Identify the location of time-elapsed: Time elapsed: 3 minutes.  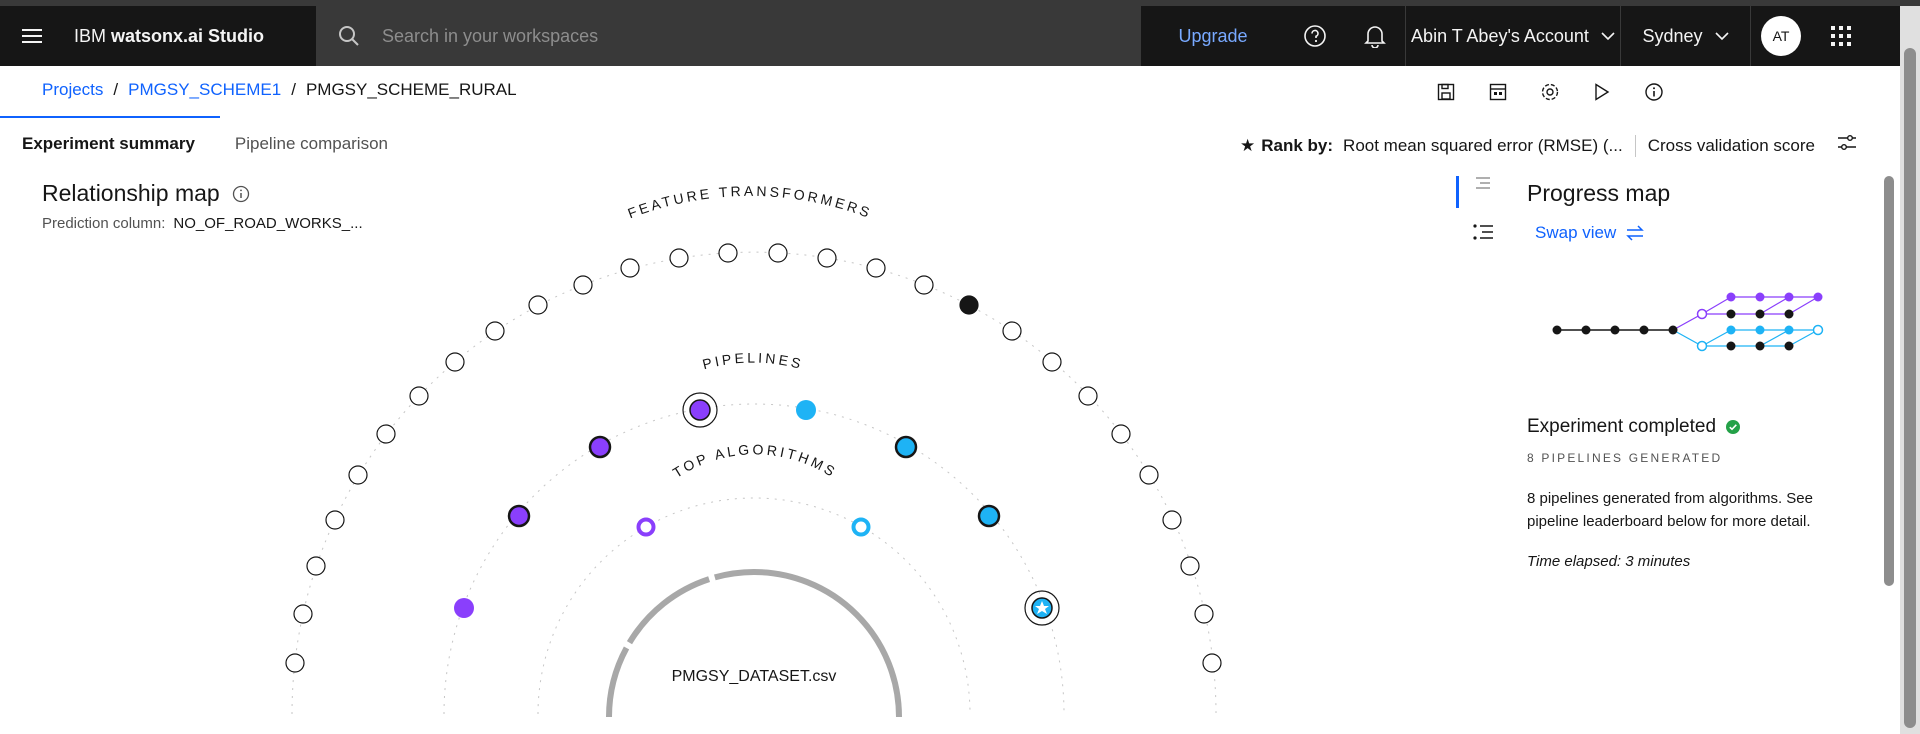
(1609, 561).